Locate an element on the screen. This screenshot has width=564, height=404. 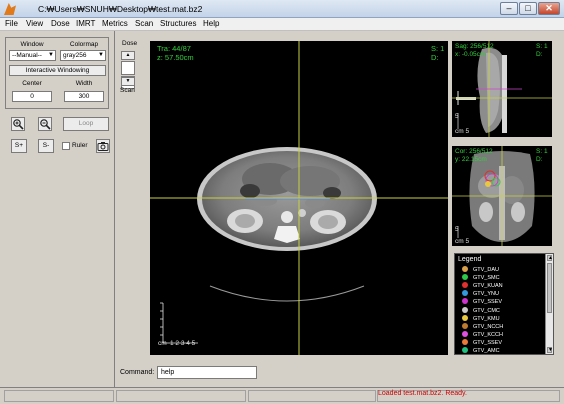
status-cell-right is located at coordinates (312, 396).